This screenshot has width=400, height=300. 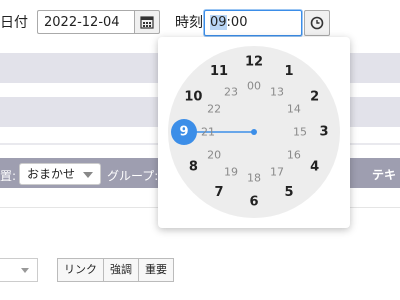 What do you see at coordinates (156, 270) in the screenshot?
I see `important-button: 重要` at bounding box center [156, 270].